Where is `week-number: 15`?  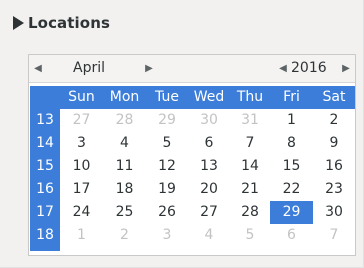 week-number: 15 is located at coordinates (45, 166).